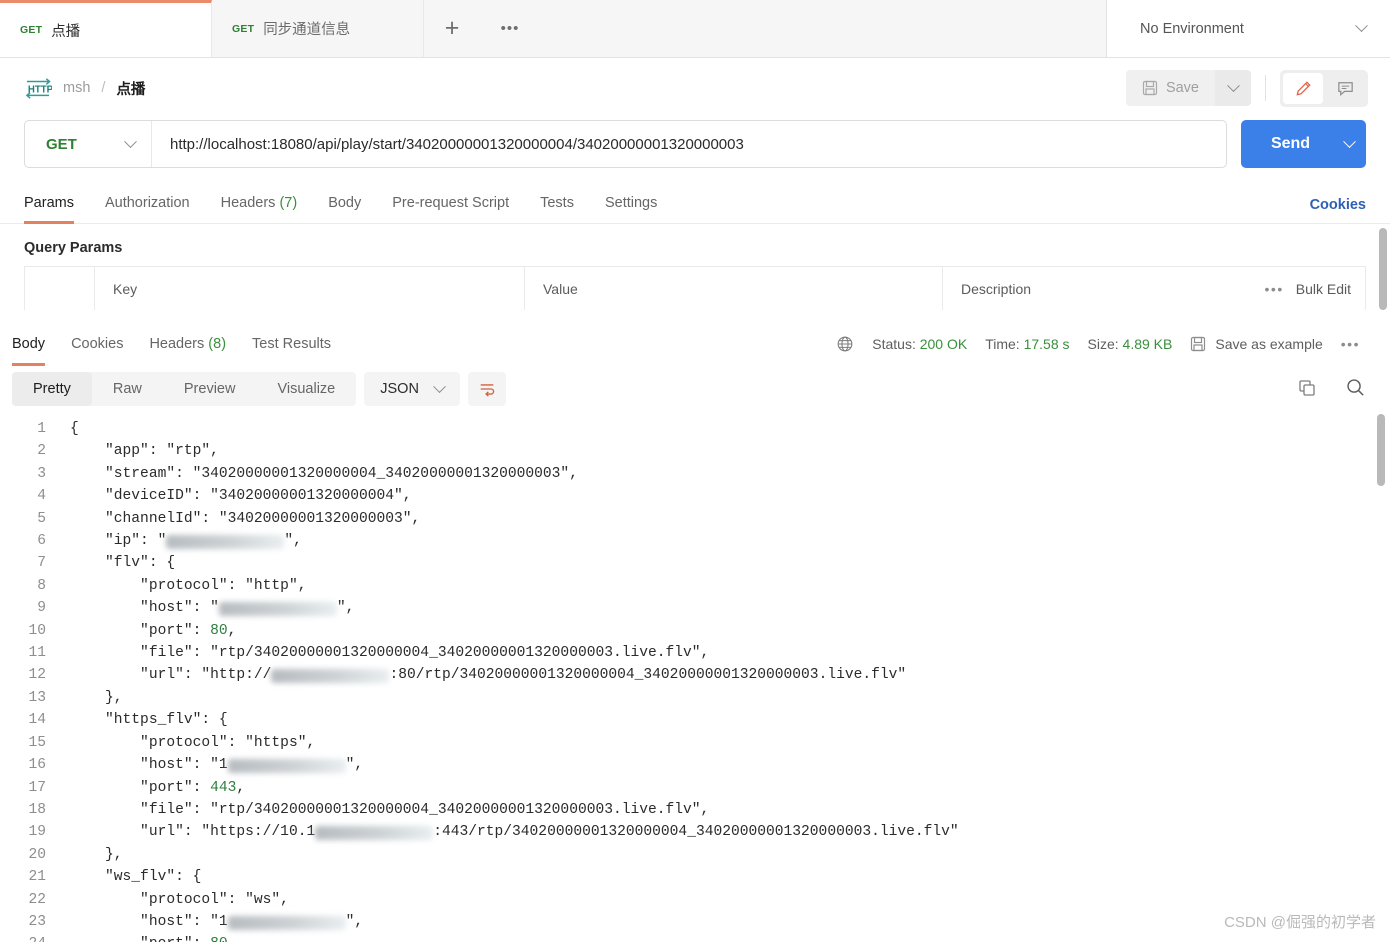  I want to click on time-label: Time:, so click(1002, 344).